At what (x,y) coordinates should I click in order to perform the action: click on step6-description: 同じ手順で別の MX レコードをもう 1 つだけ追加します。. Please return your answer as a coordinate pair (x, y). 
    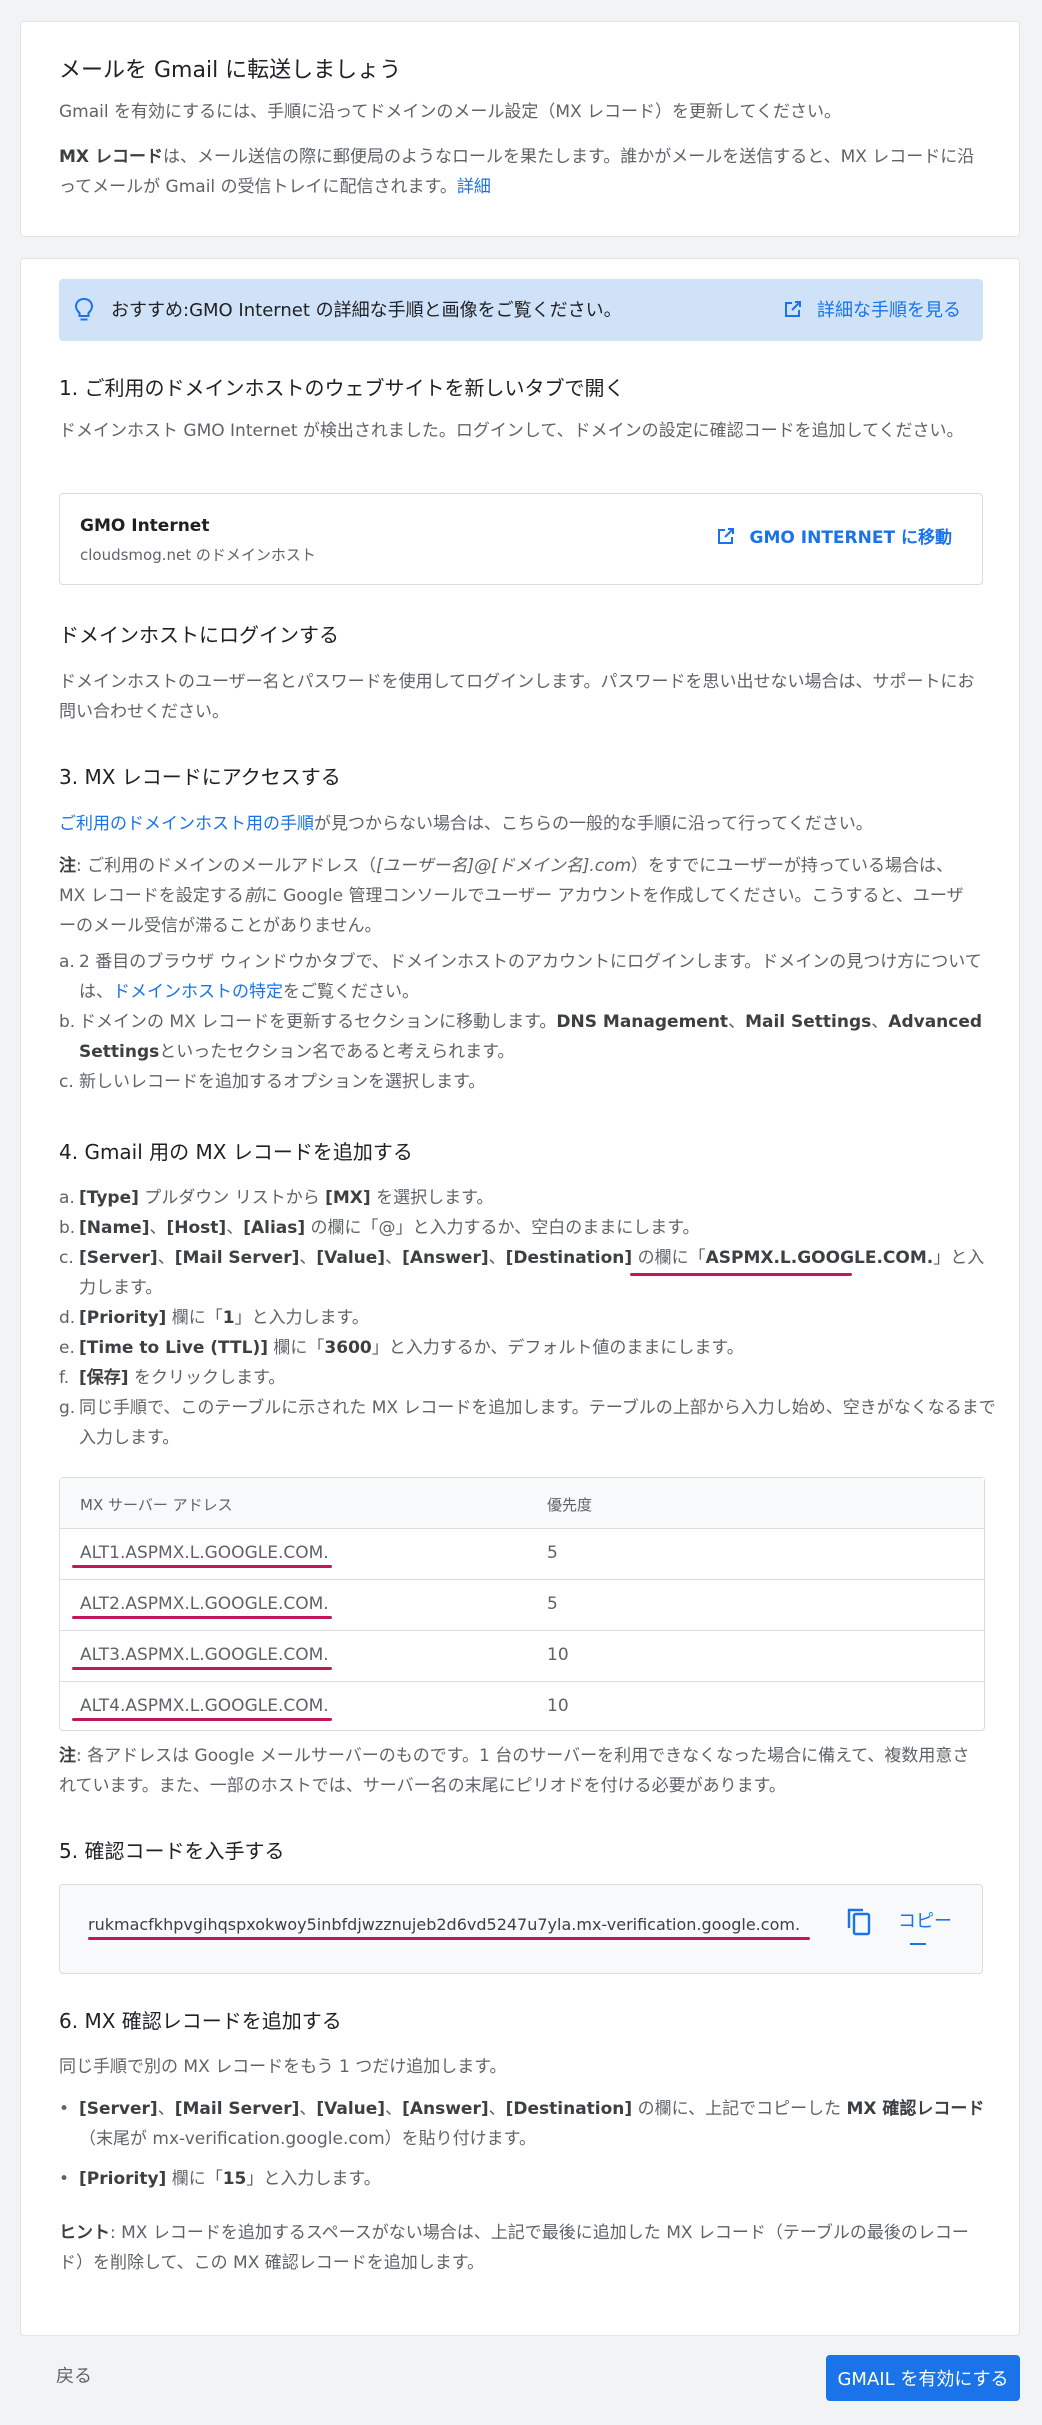
    Looking at the image, I should click on (283, 2067).